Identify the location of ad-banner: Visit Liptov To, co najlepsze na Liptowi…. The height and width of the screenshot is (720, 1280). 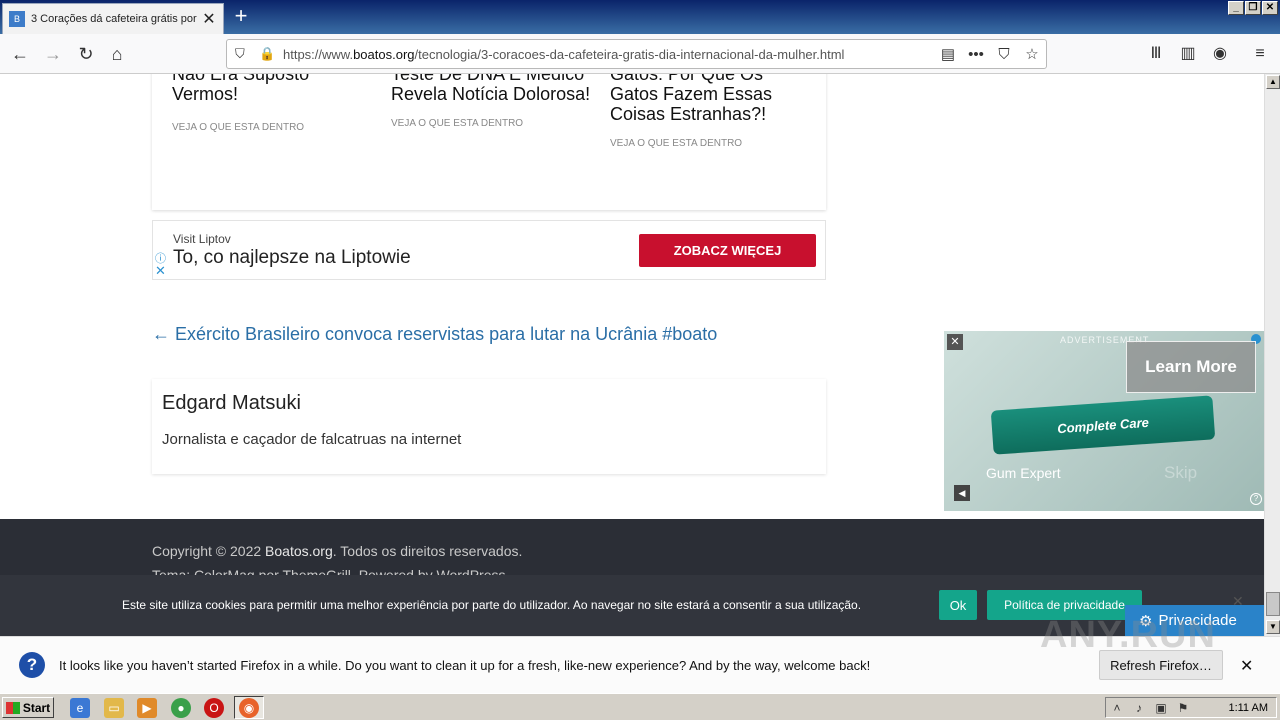
(489, 250).